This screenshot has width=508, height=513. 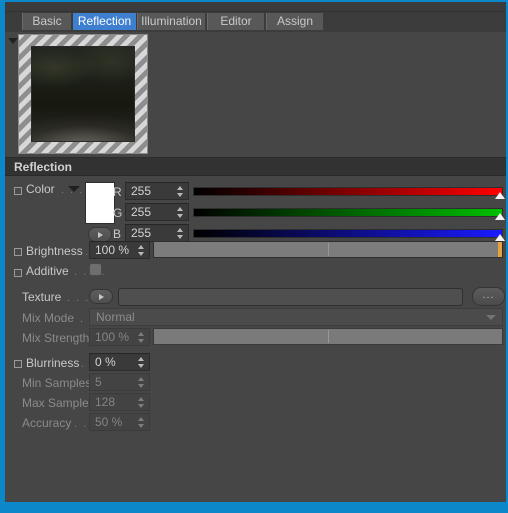 What do you see at coordinates (491, 317) in the screenshot?
I see `mix-mode-chevron-down-icon` at bounding box center [491, 317].